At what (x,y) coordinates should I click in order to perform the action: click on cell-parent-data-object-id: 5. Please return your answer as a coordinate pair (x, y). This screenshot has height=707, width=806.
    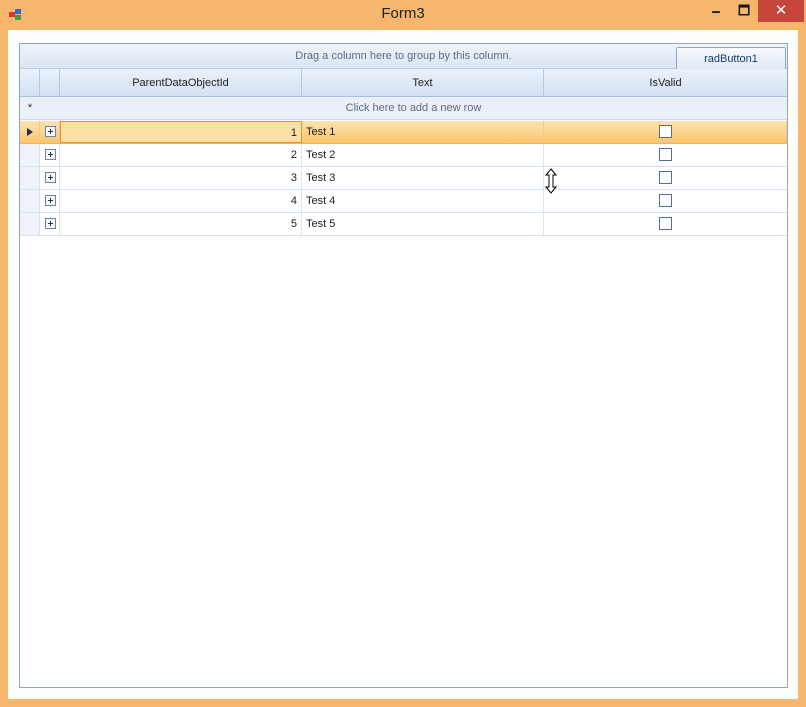
    Looking at the image, I should click on (181, 224).